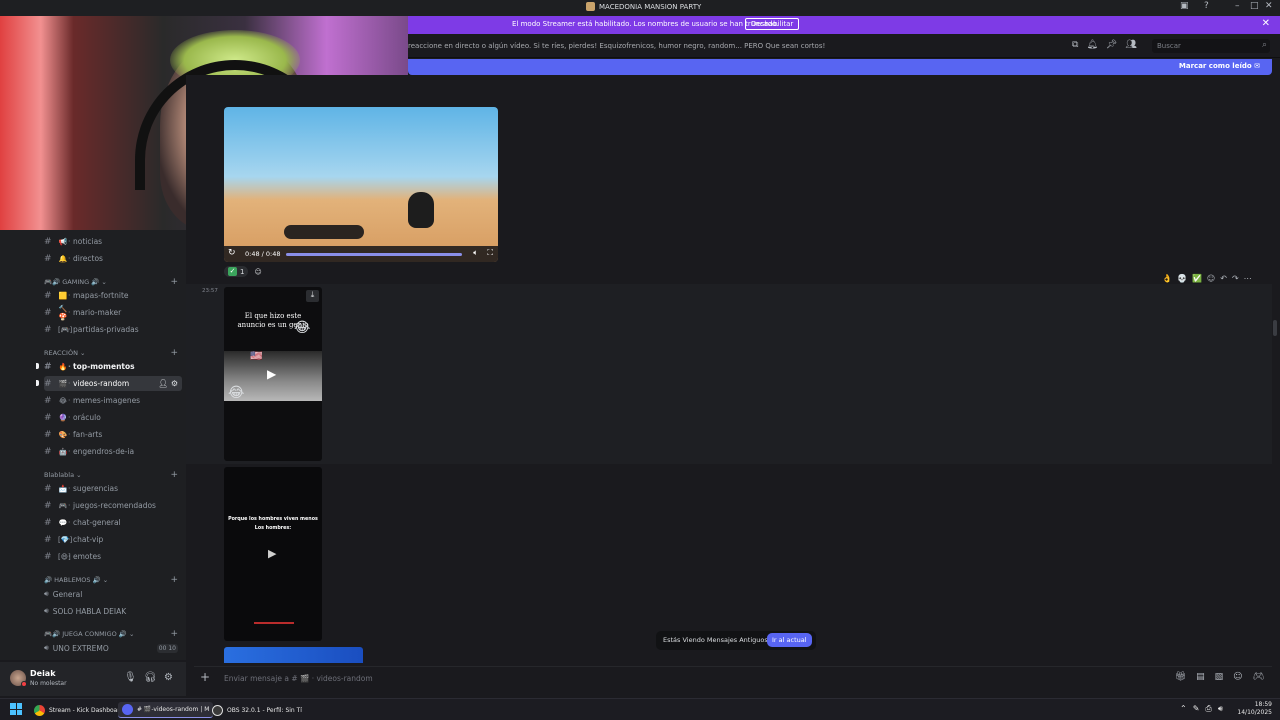  I want to click on threads-icon: ⧉, so click(1075, 45).